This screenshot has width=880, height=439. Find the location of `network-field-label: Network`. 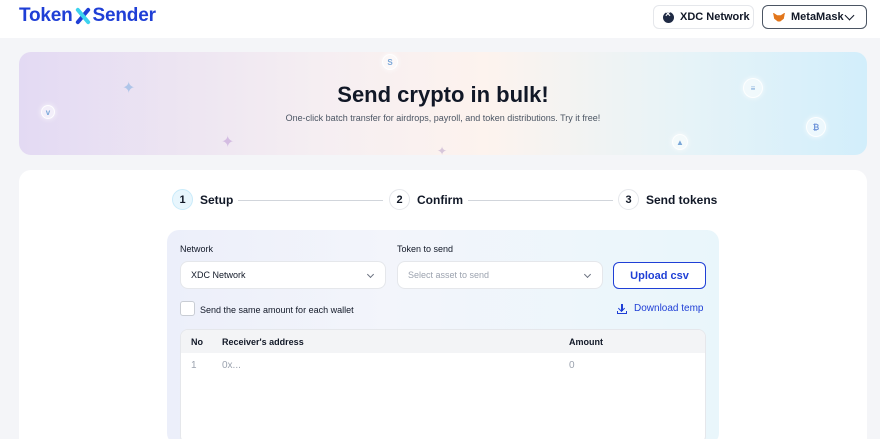

network-field-label: Network is located at coordinates (197, 249).